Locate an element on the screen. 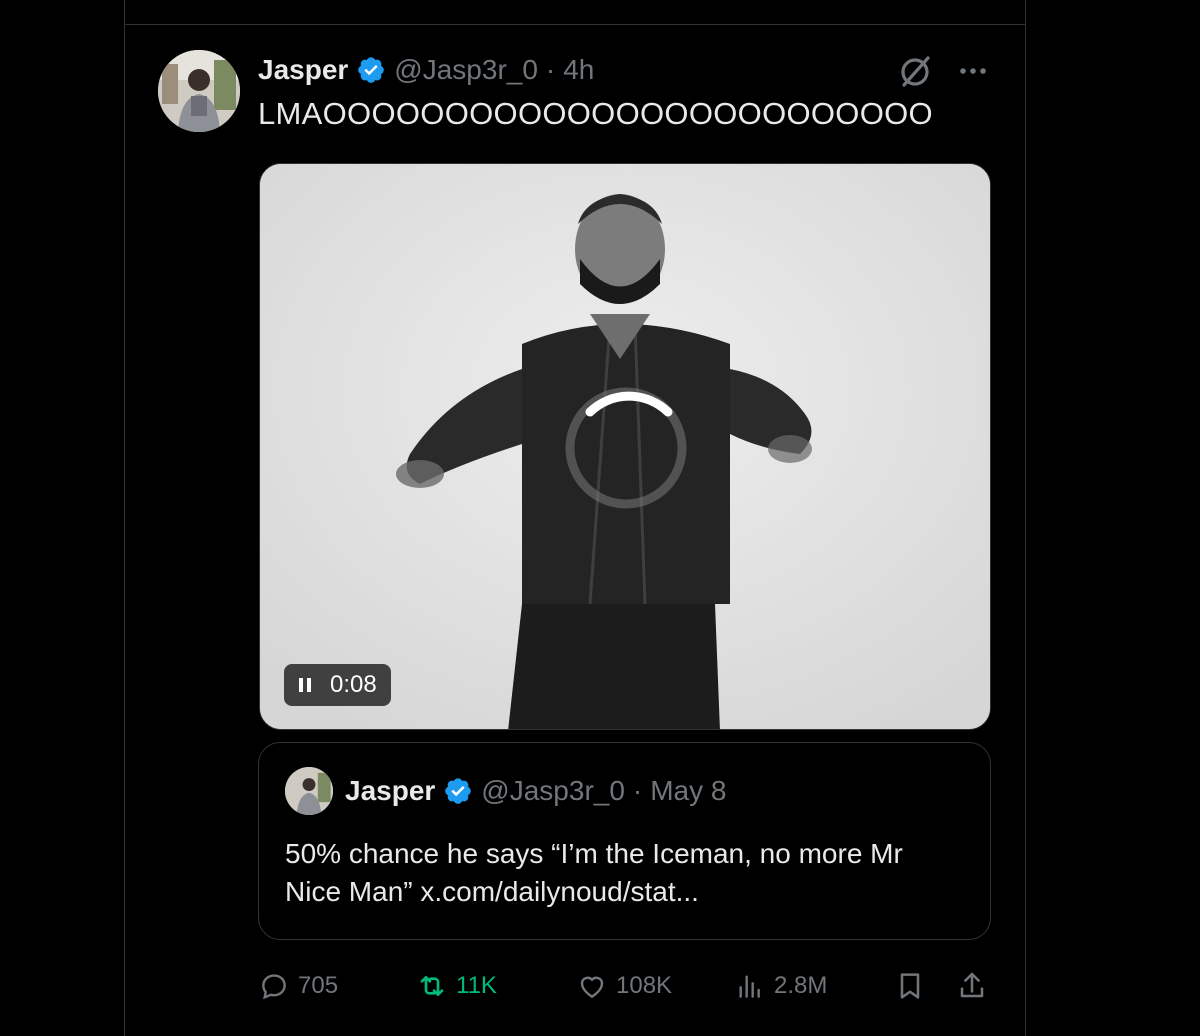 The width and height of the screenshot is (1200, 1036). more-icon is located at coordinates (973, 71).